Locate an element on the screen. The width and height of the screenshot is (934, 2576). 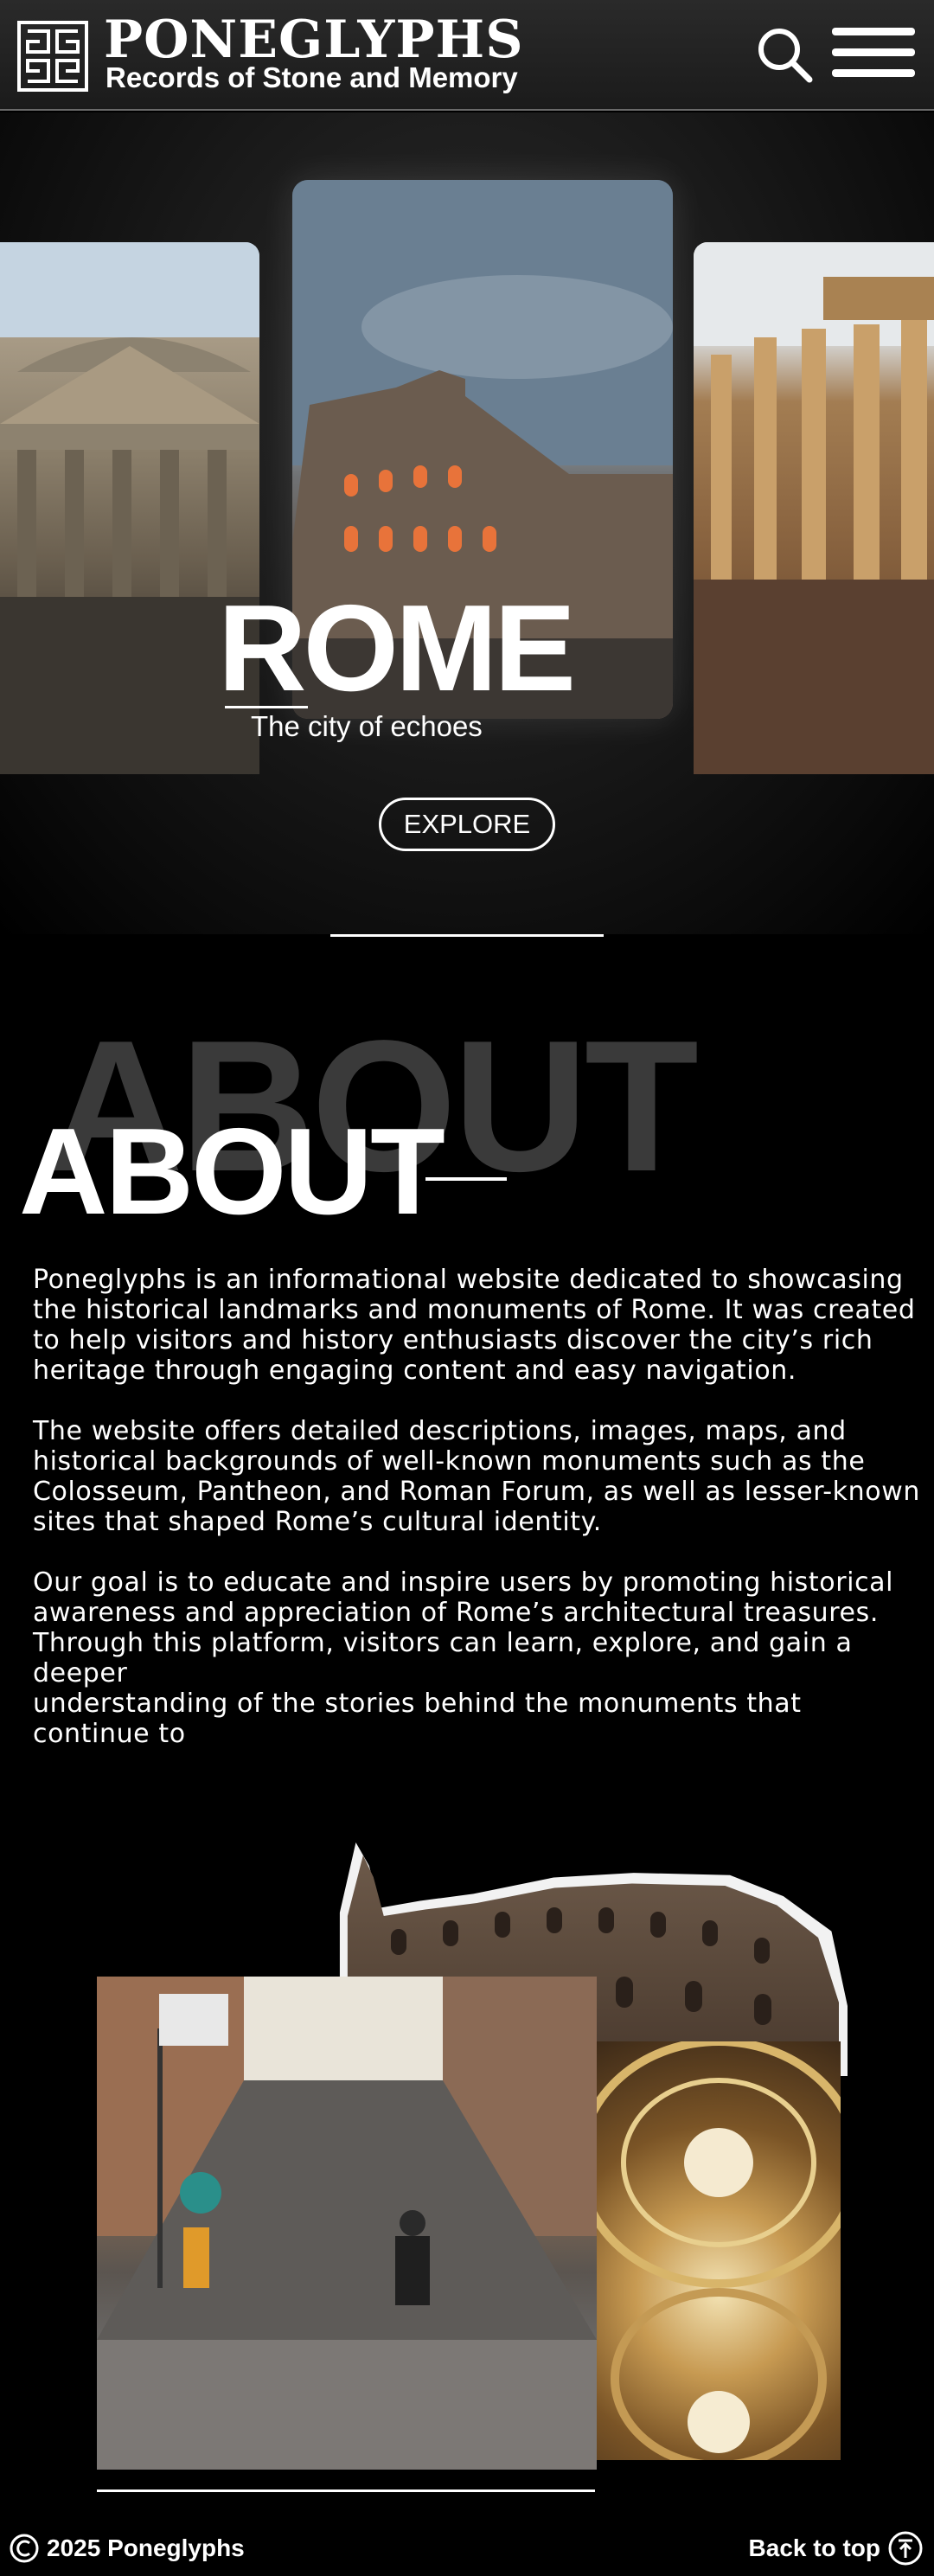
temple-image is located at coordinates (814, 508).